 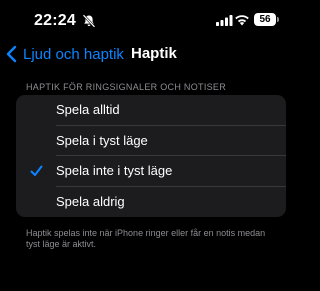 What do you see at coordinates (11, 54) in the screenshot?
I see `chevron-left-icon` at bounding box center [11, 54].